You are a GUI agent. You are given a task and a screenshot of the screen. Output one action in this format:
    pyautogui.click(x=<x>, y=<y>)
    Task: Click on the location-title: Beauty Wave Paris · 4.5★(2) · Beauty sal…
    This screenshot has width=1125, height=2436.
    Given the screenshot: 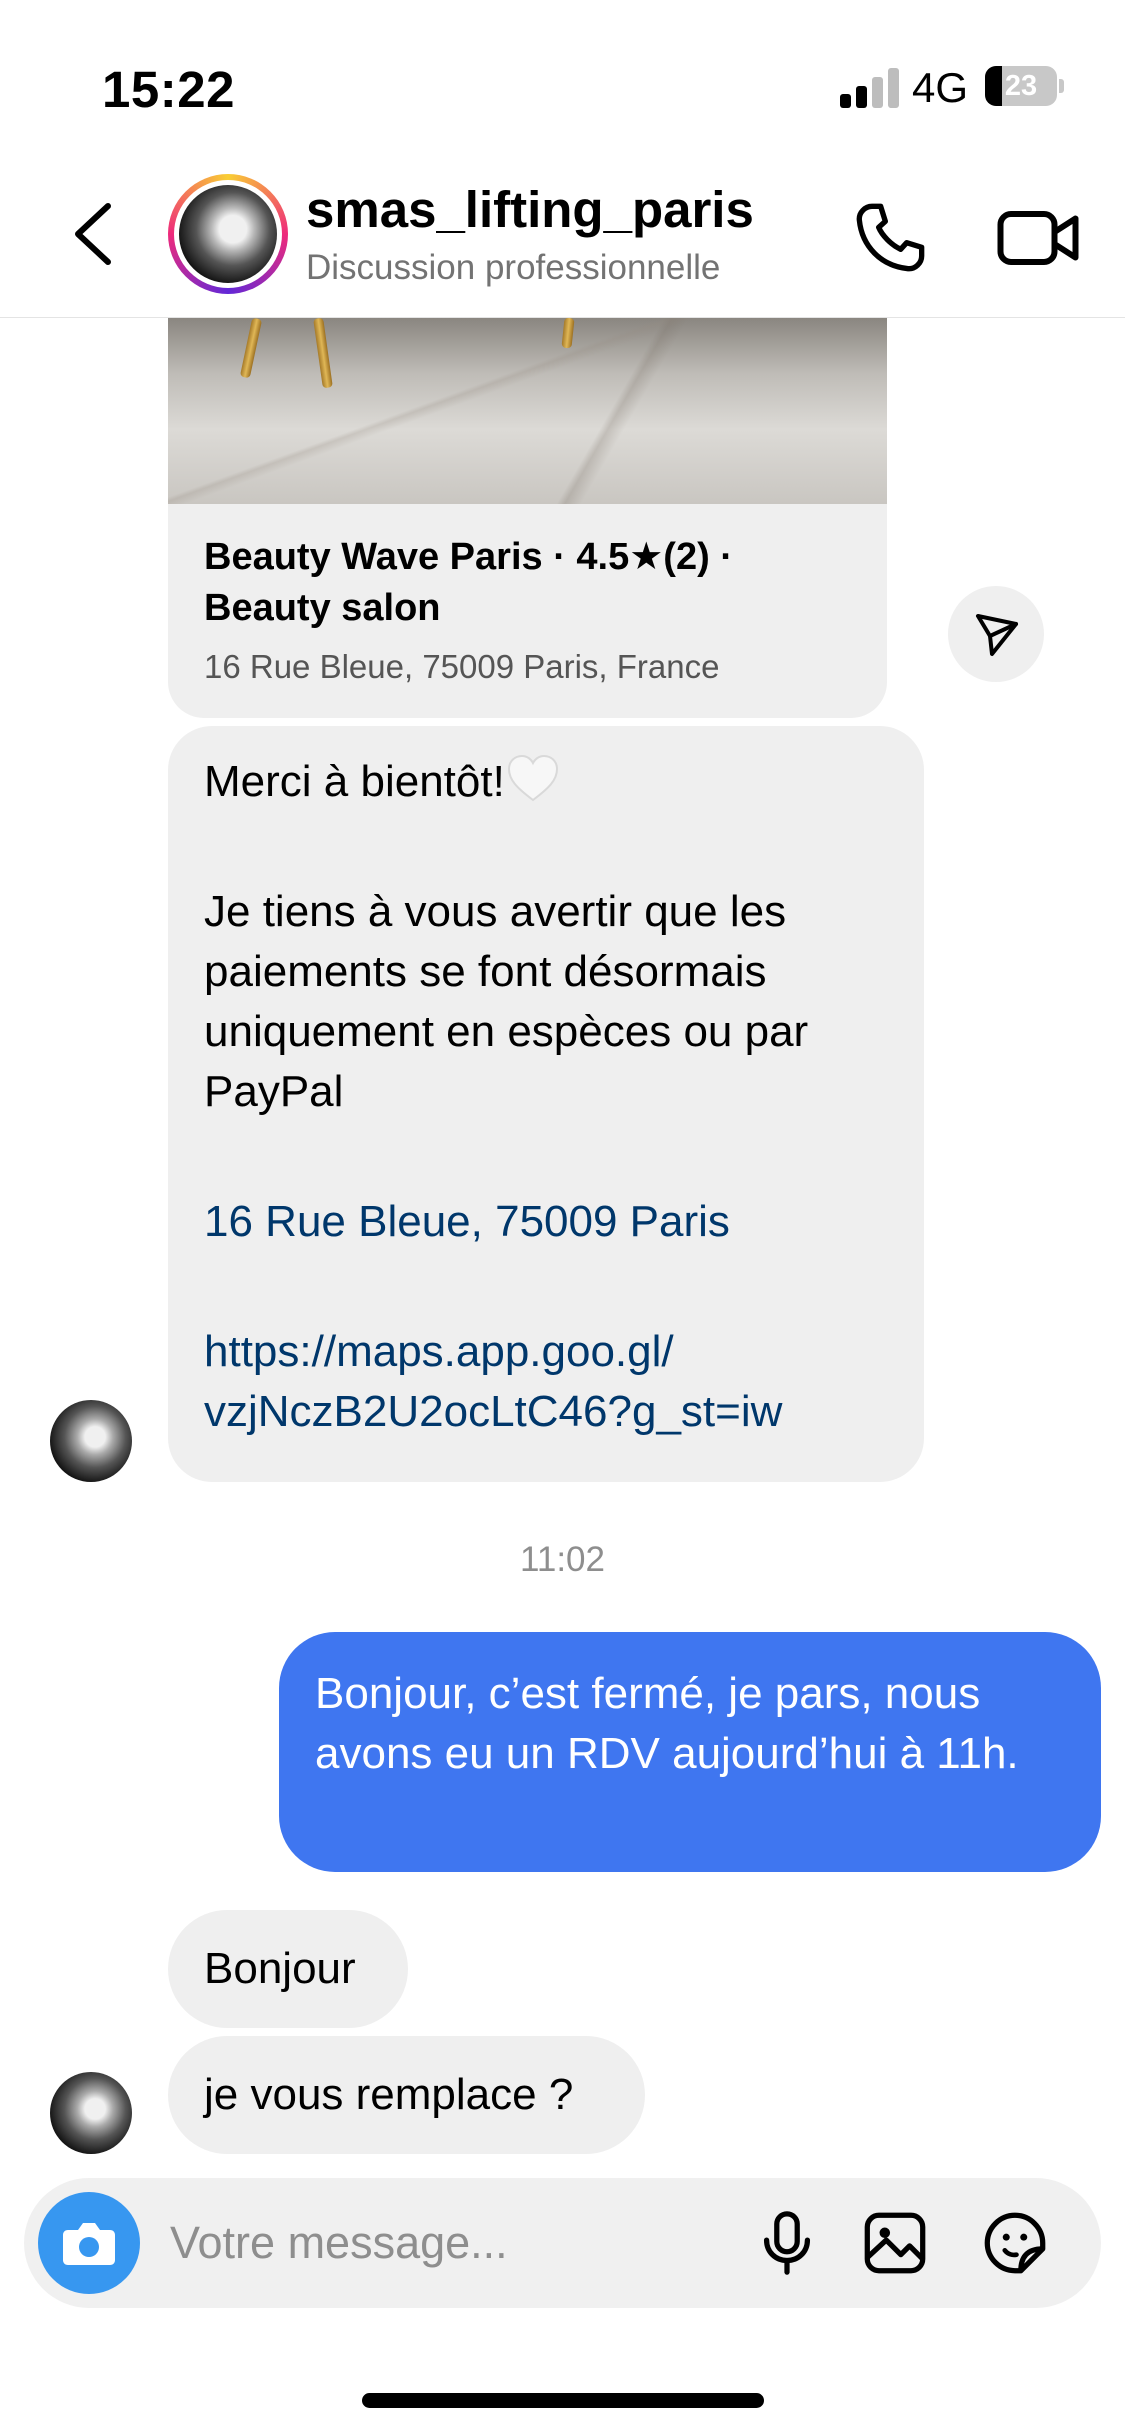 What is the action you would take?
    pyautogui.click(x=468, y=582)
    